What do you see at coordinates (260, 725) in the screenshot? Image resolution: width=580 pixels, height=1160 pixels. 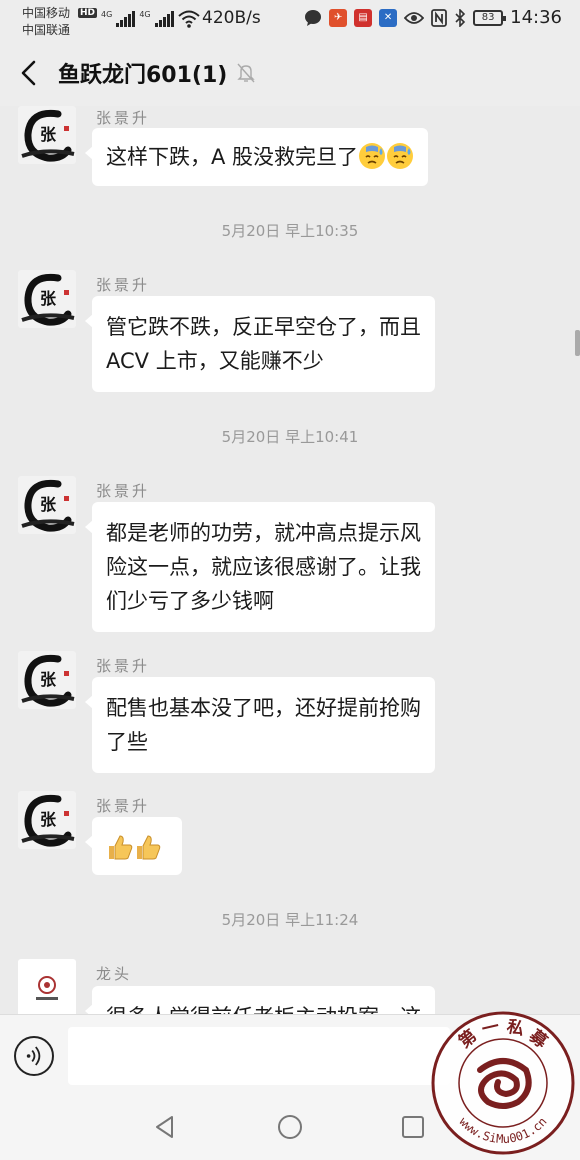 I see `message-bubble: 配售也基本没了吧，还好提前抢购 了些` at bounding box center [260, 725].